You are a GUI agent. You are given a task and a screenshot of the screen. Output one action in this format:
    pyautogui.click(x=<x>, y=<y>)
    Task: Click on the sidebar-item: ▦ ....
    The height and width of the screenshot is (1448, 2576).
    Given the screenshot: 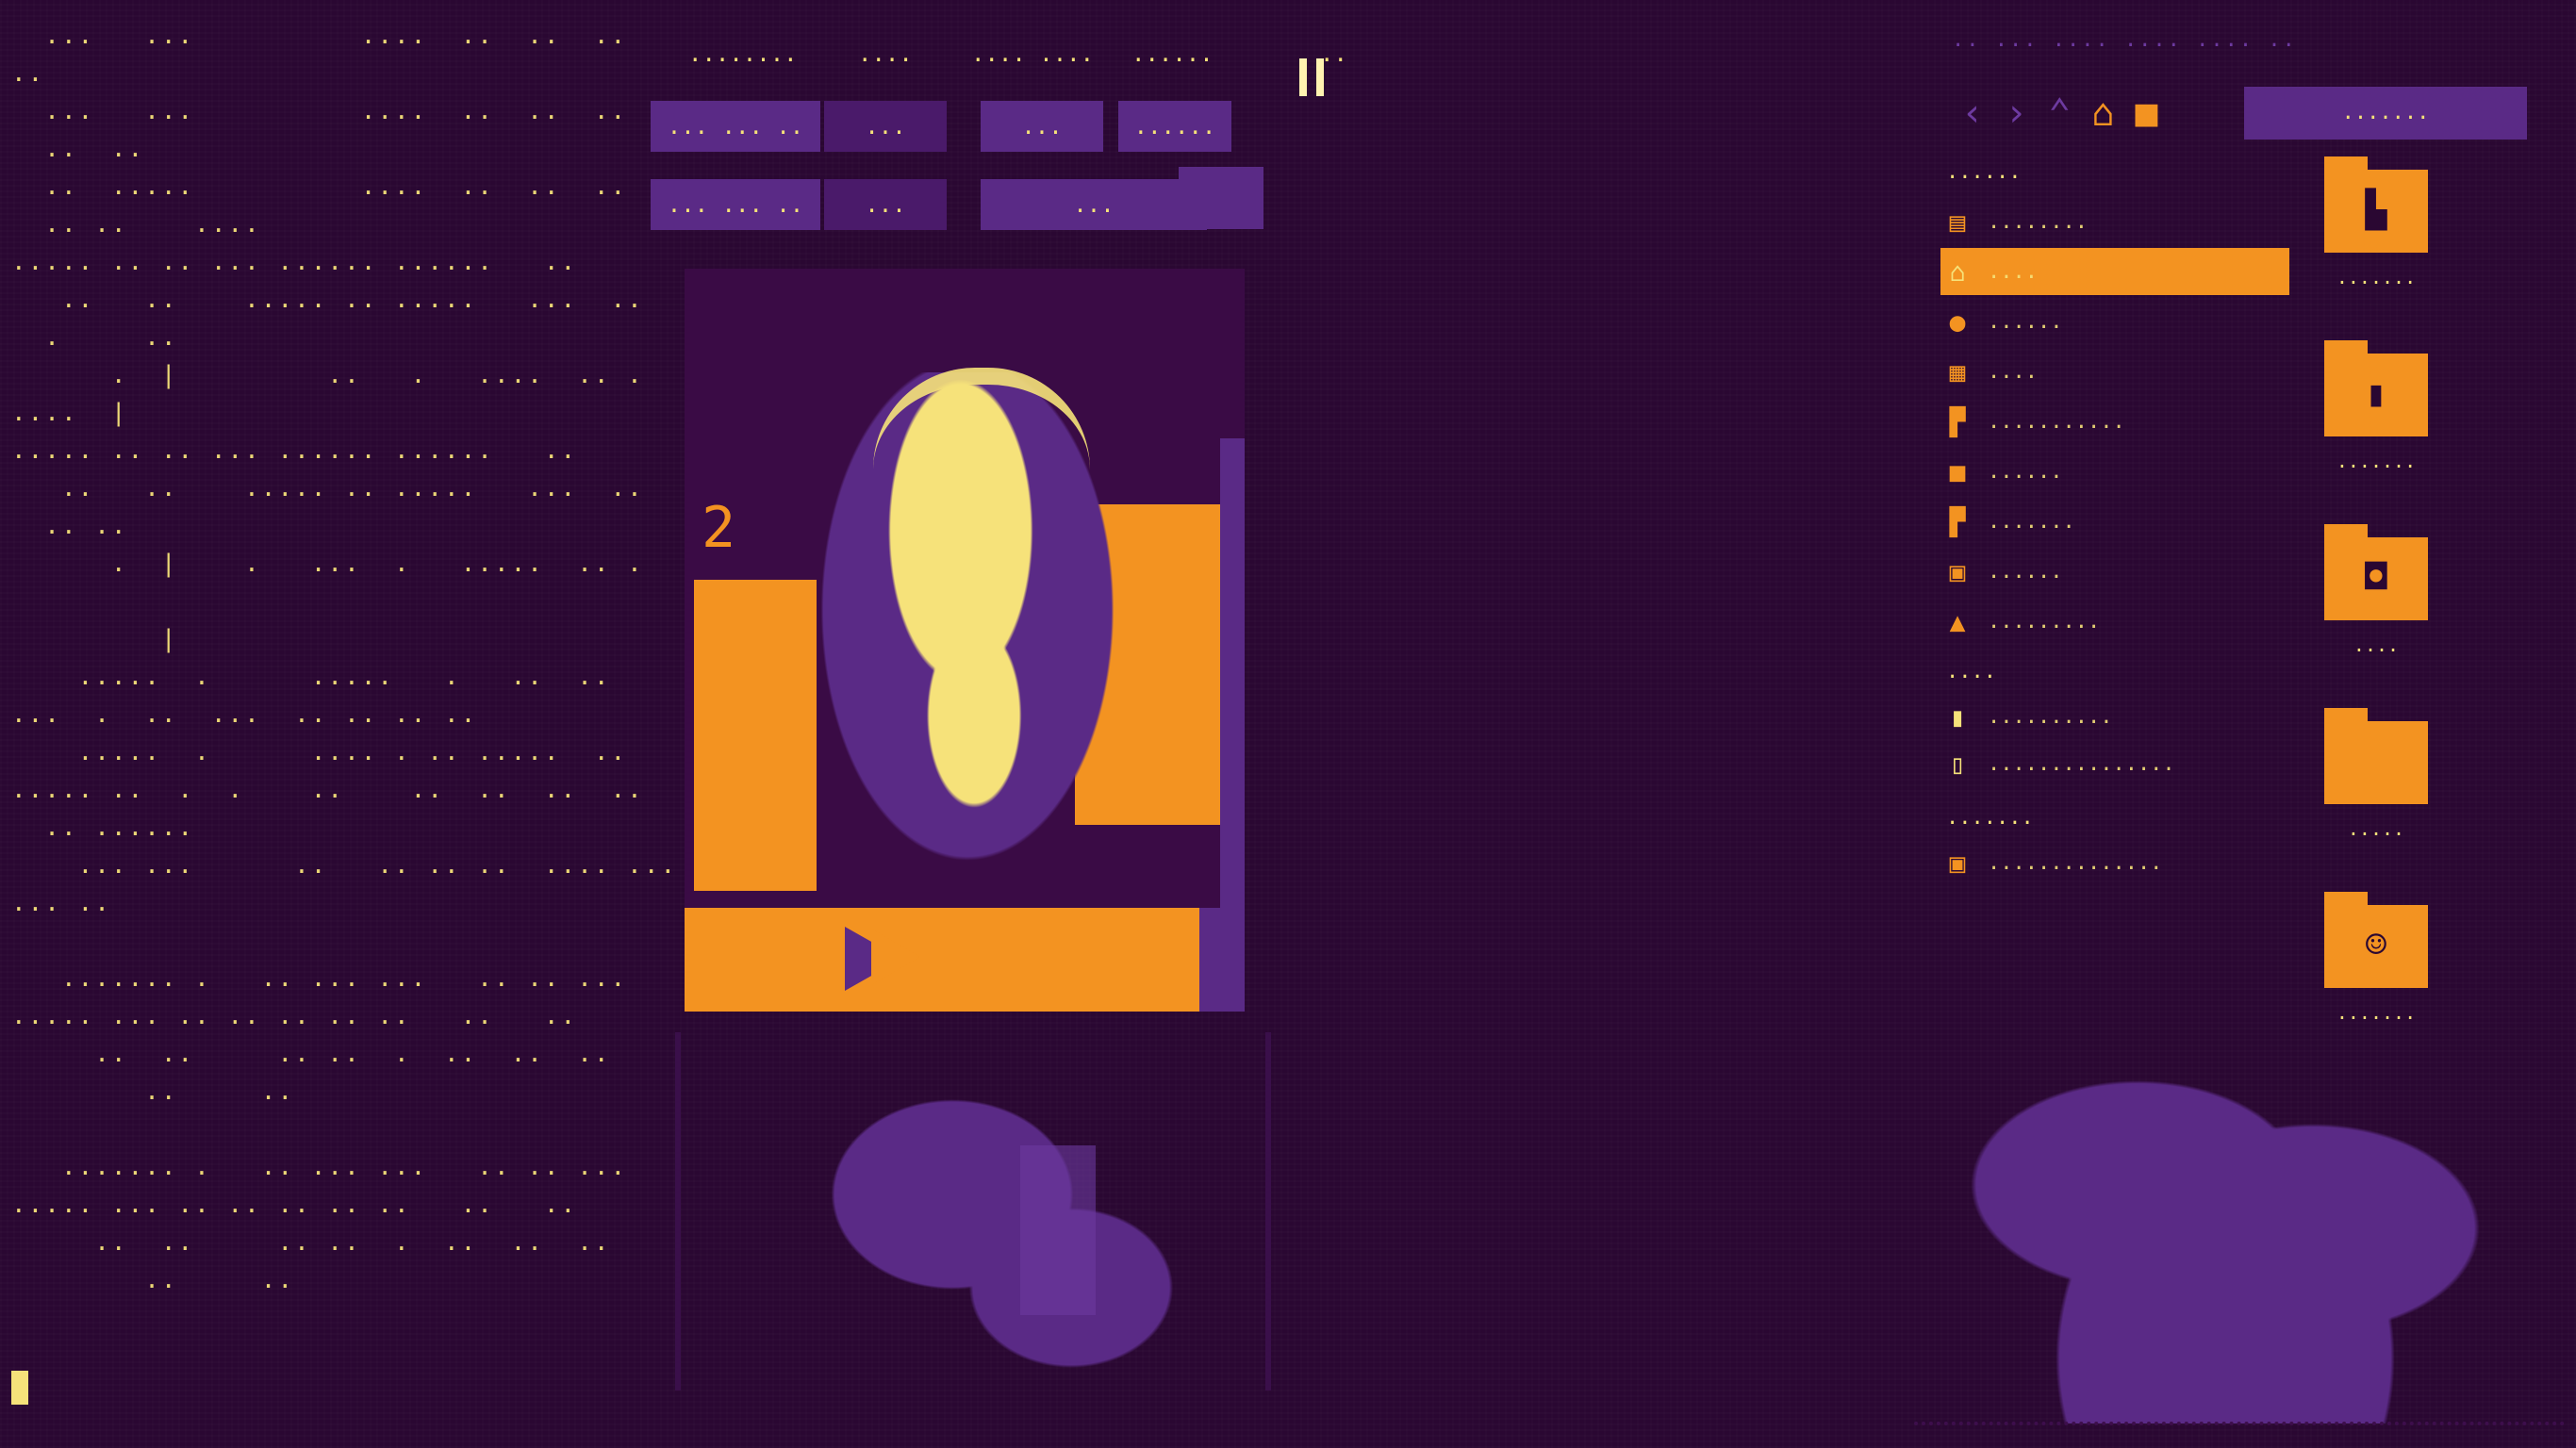 What is the action you would take?
    pyautogui.click(x=2114, y=371)
    